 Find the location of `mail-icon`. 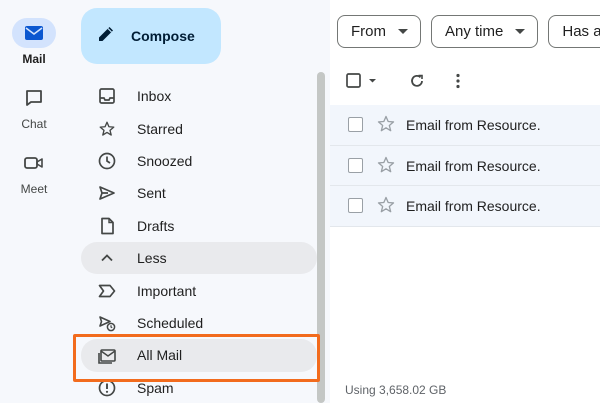

mail-icon is located at coordinates (34, 33).